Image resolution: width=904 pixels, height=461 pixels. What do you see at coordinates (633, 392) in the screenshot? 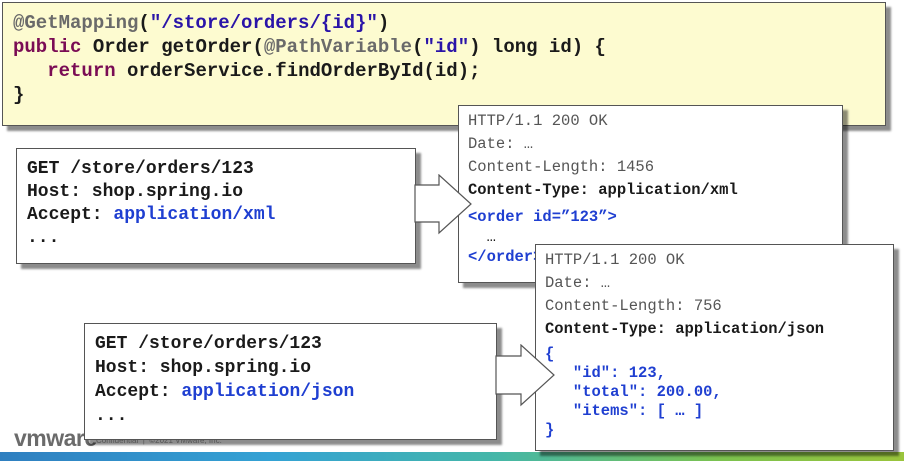
I see `json-total-field: "total": 200.00,` at bounding box center [633, 392].